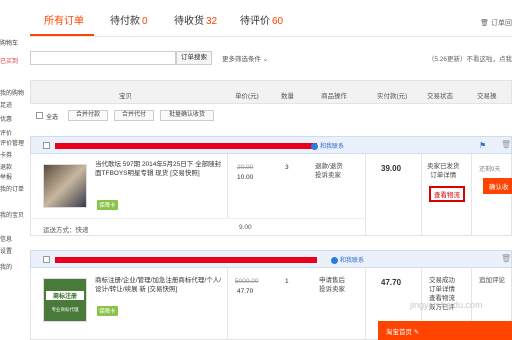 The width and height of the screenshot is (512, 340). What do you see at coordinates (487, 96) in the screenshot?
I see `col-action: 交易操` at bounding box center [487, 96].